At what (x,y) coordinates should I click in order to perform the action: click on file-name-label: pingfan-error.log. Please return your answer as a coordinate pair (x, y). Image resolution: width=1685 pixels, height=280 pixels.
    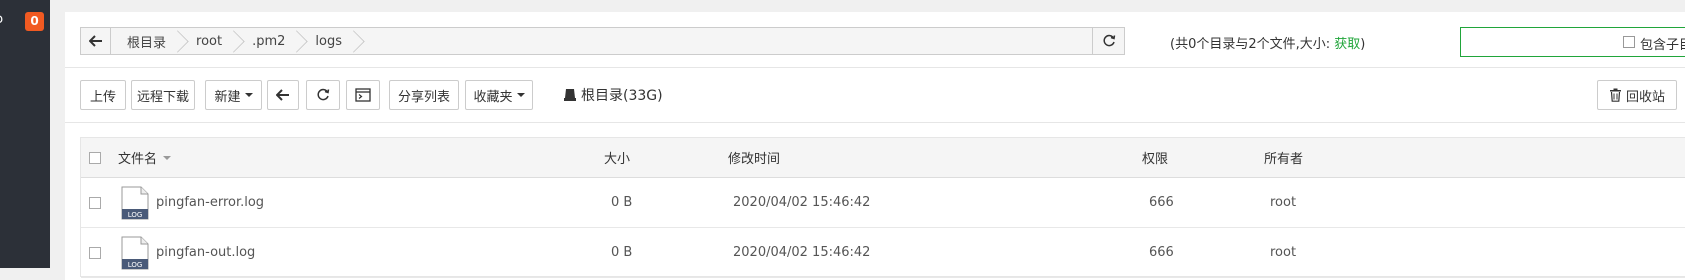
    Looking at the image, I should click on (210, 202).